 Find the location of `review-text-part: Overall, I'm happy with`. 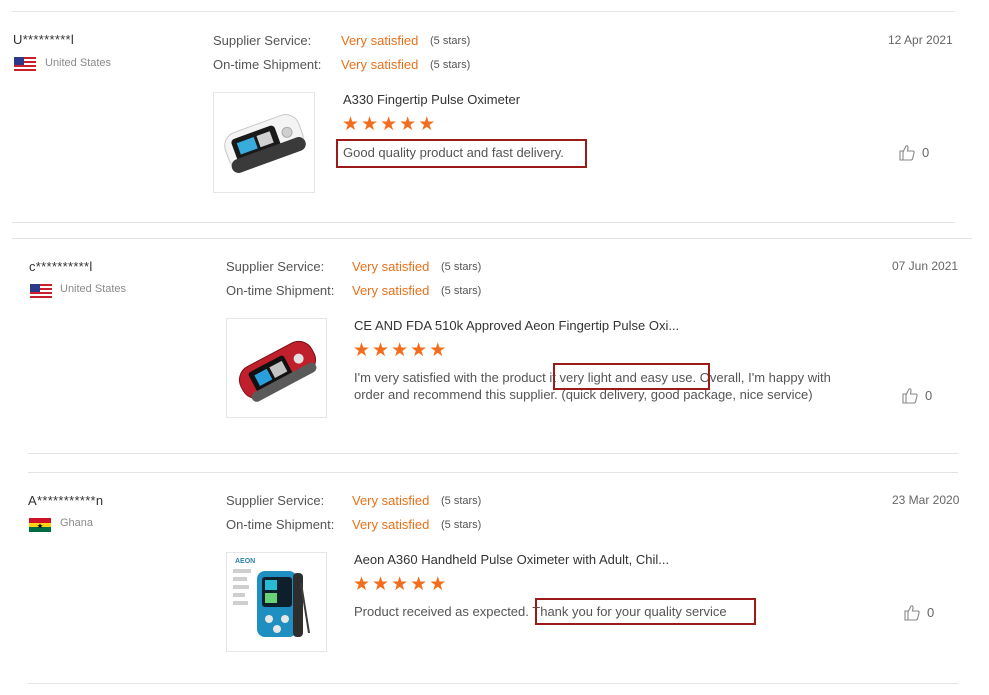

review-text-part: Overall, I'm happy with is located at coordinates (763, 377).